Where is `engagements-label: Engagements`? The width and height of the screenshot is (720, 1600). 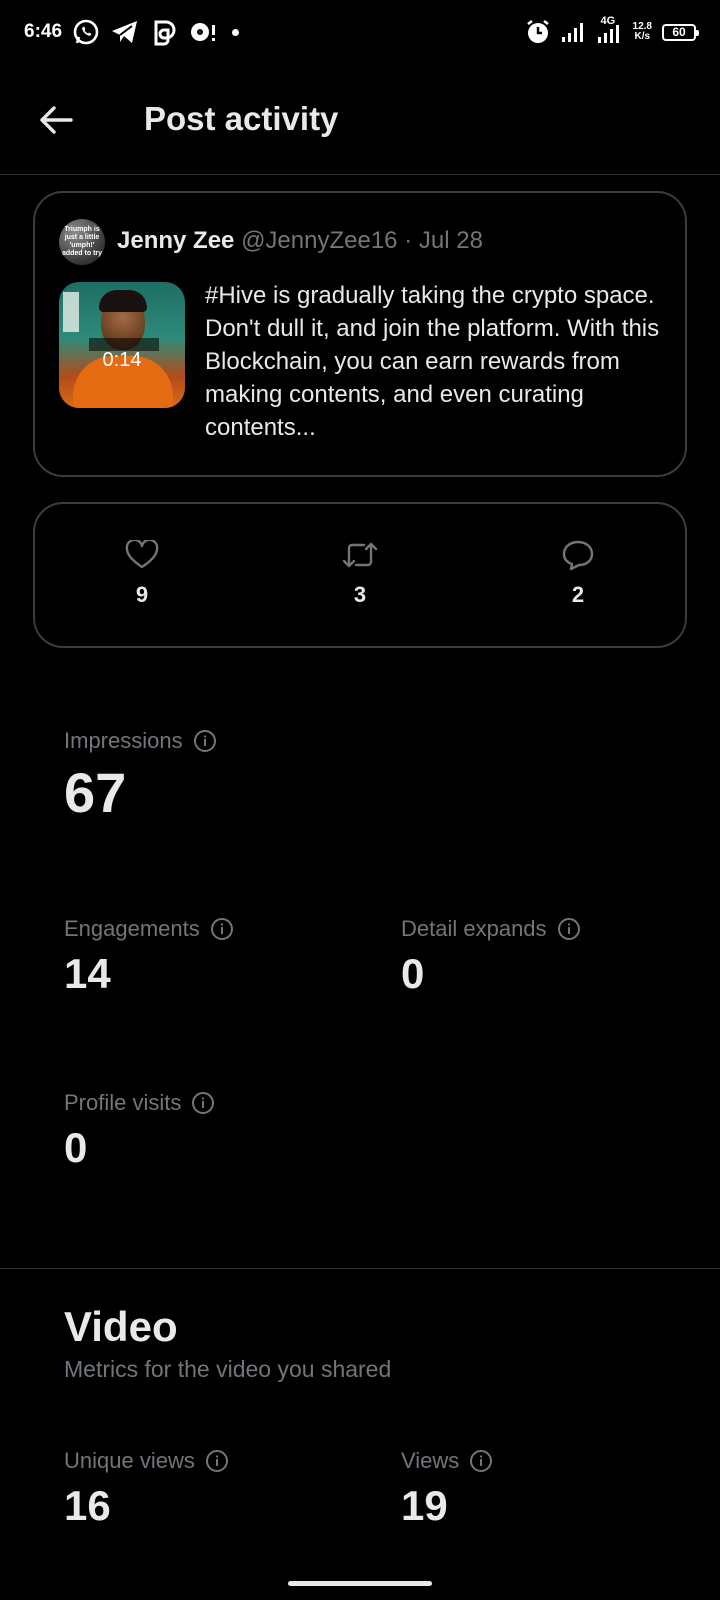 engagements-label: Engagements is located at coordinates (132, 928).